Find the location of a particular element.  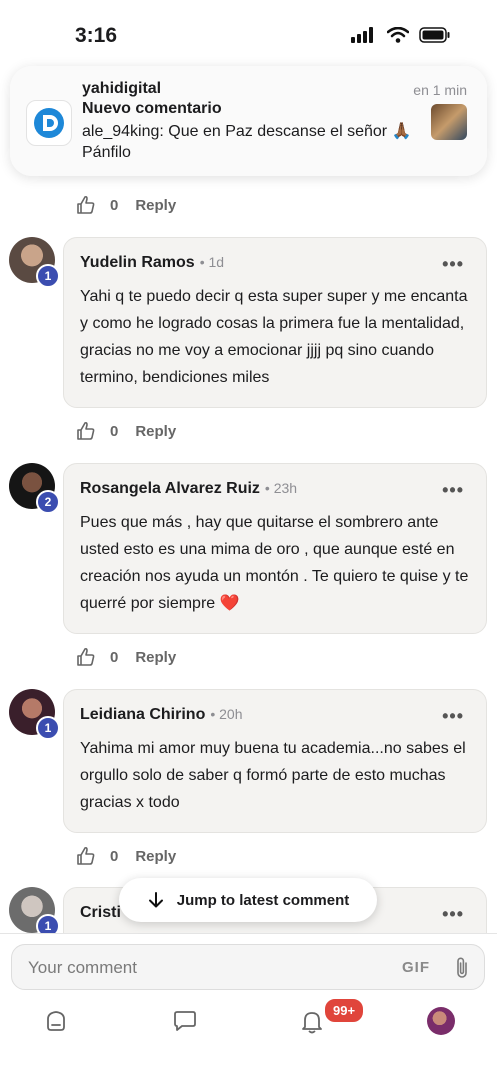

profile-avatar is located at coordinates (441, 1021).